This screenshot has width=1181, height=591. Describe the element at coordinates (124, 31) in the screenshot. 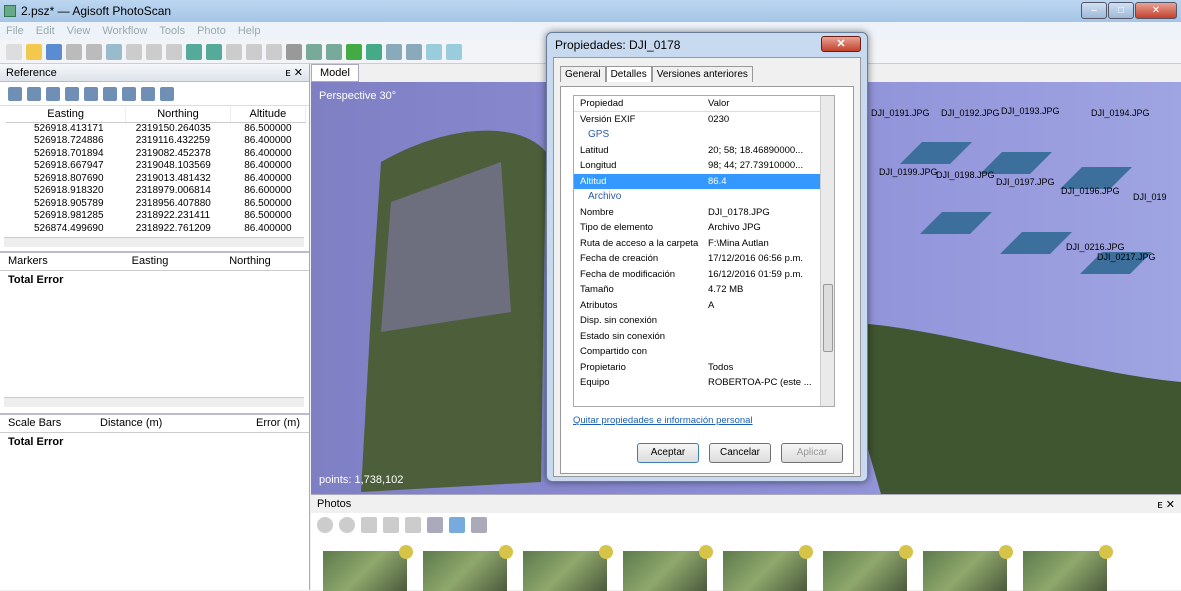

I see `menu-workflow: Workflow` at that location.